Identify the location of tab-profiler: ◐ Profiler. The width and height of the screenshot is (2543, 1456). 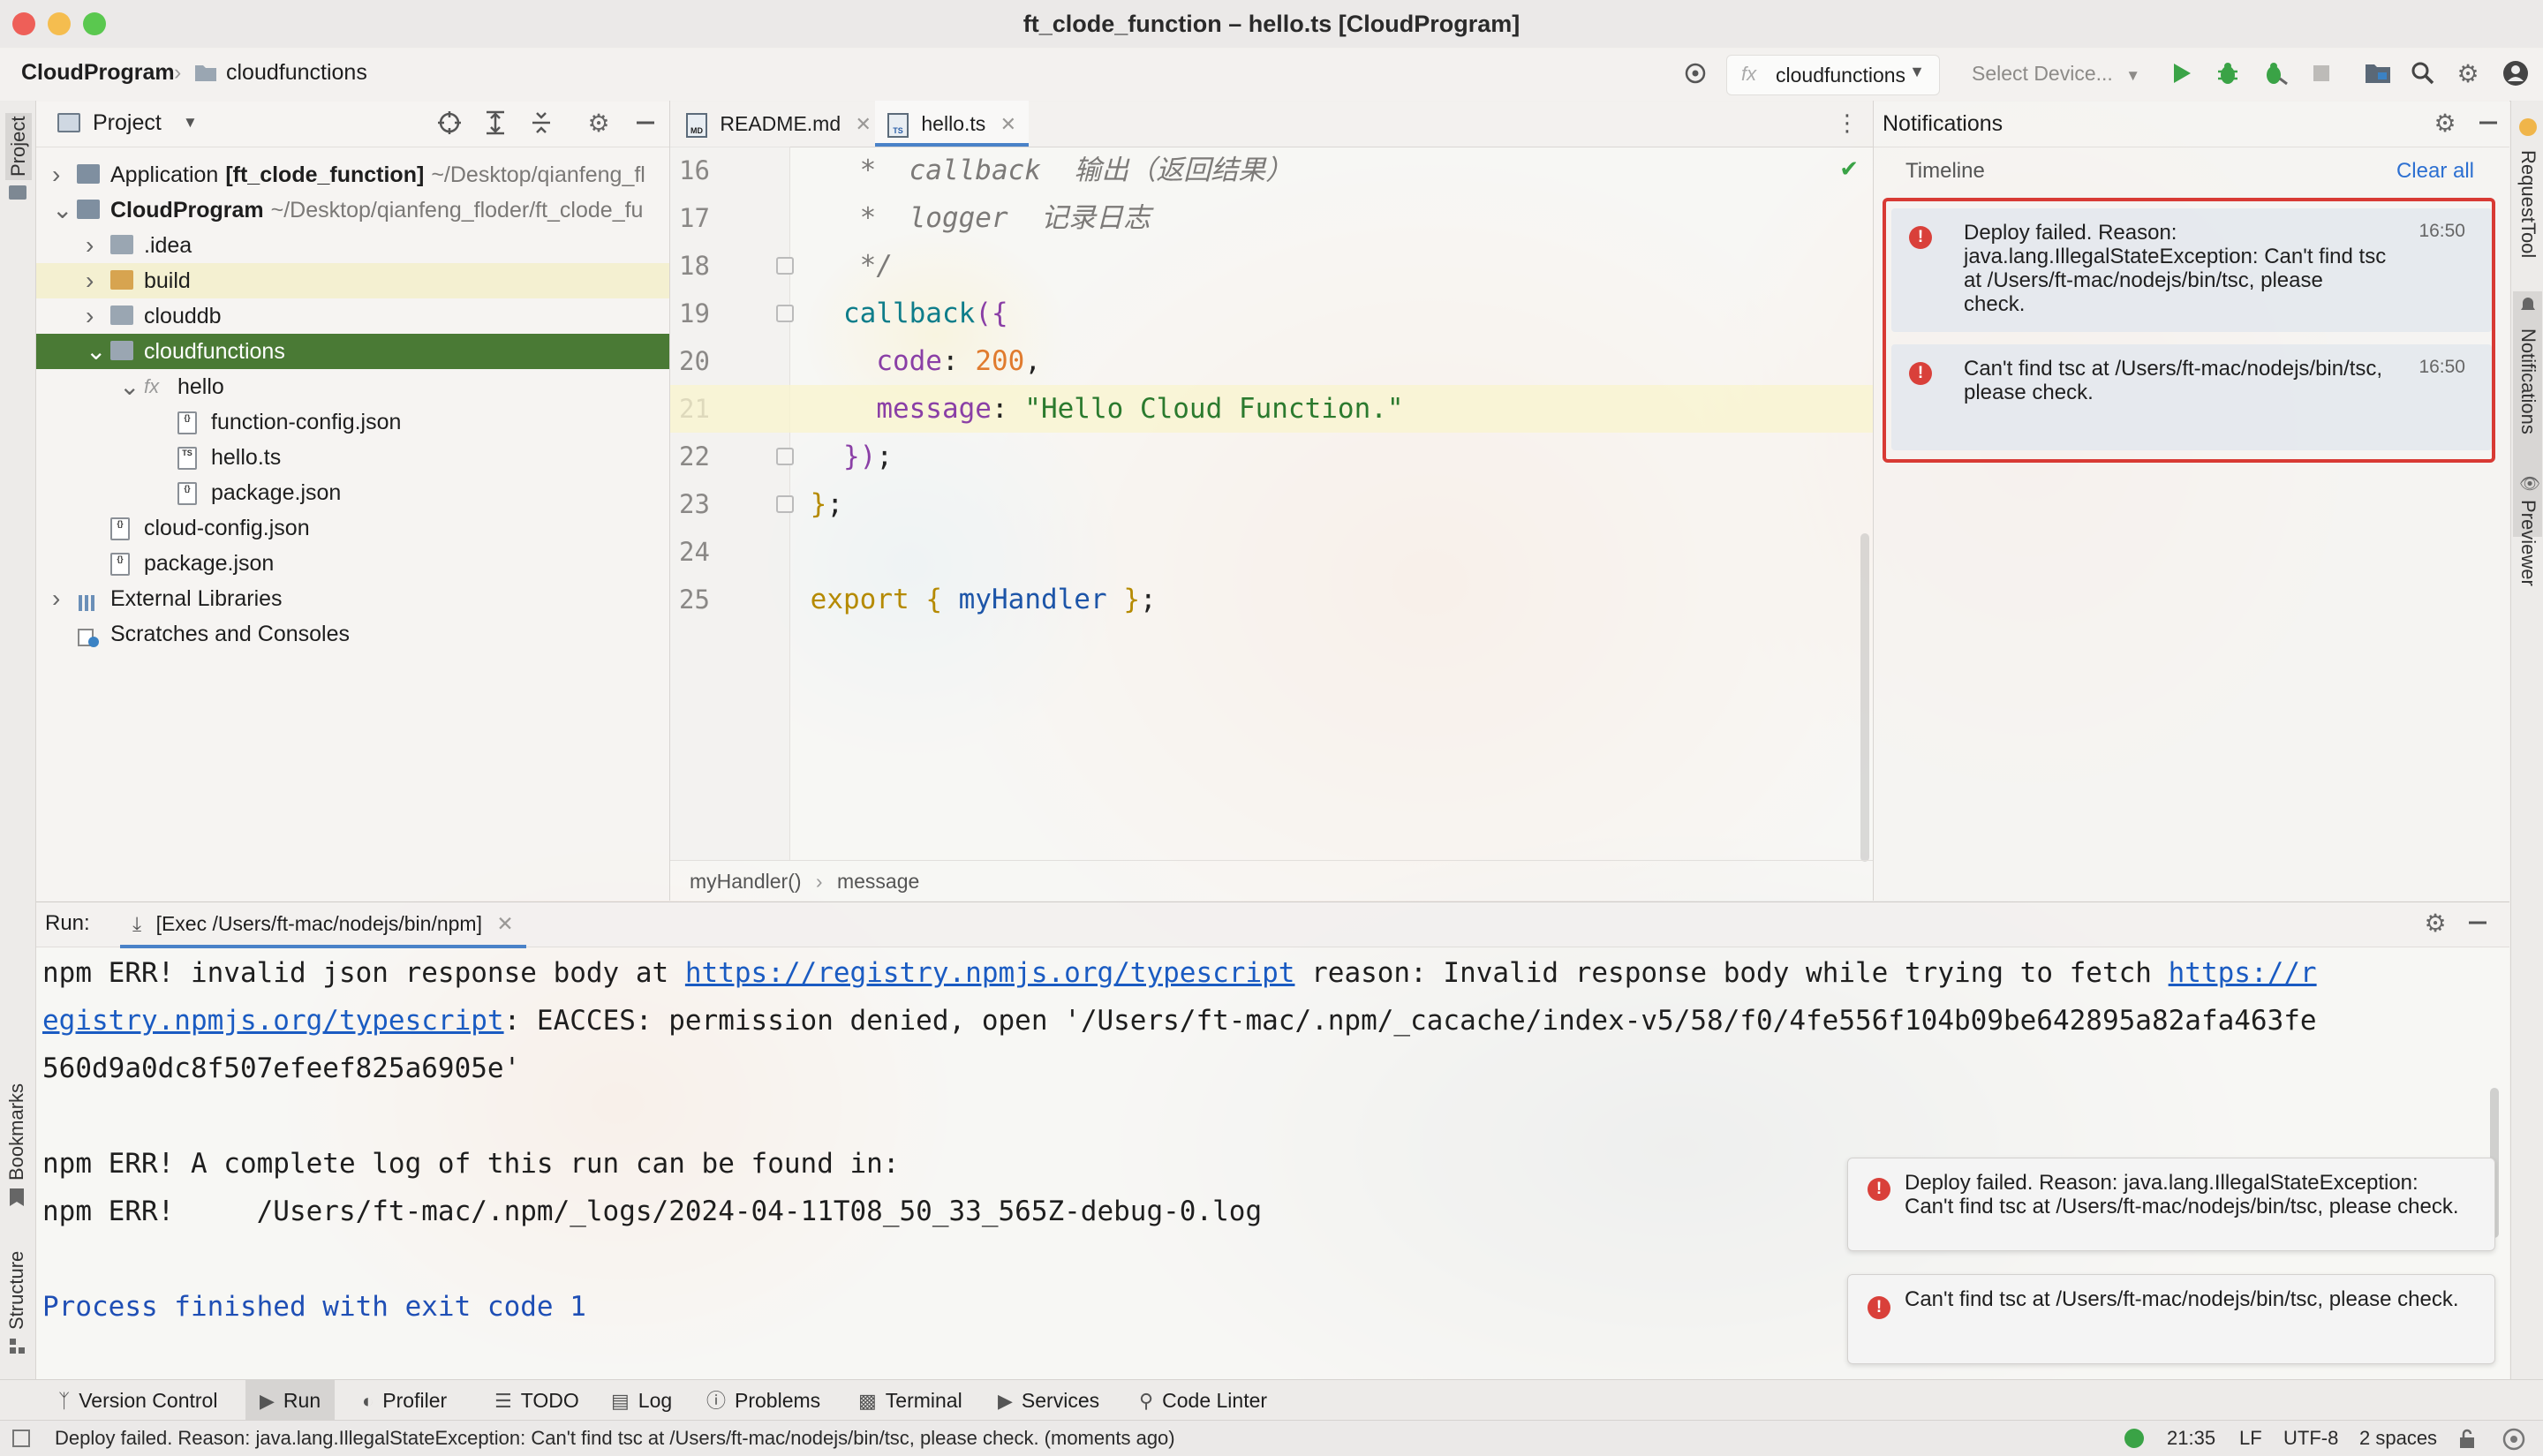
(404, 1400).